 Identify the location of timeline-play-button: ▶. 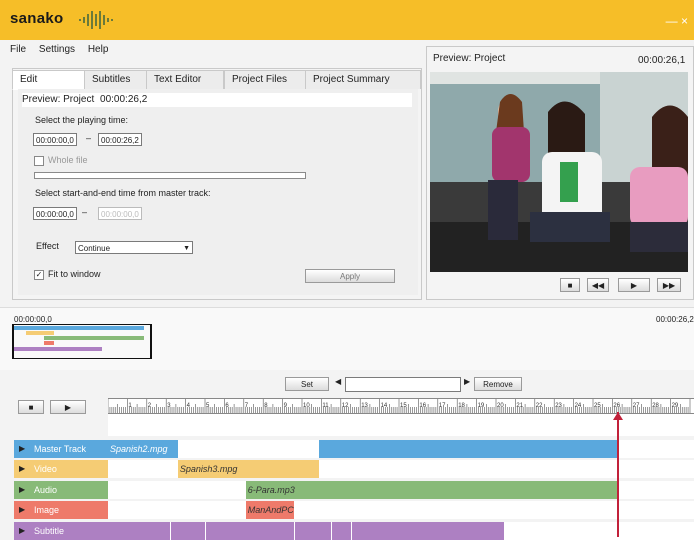
(68, 407).